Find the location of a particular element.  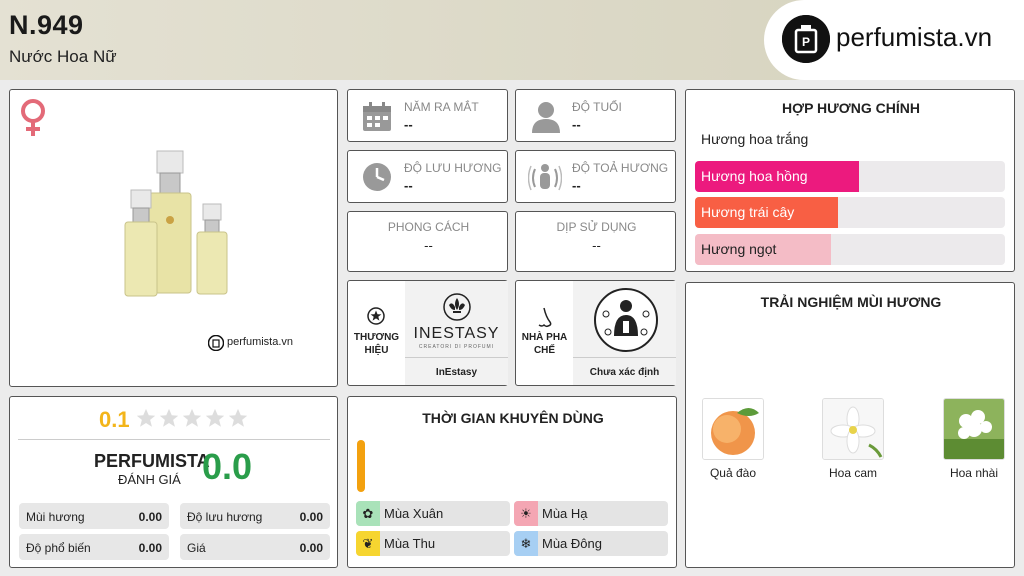

clock-icon is located at coordinates (377, 177).